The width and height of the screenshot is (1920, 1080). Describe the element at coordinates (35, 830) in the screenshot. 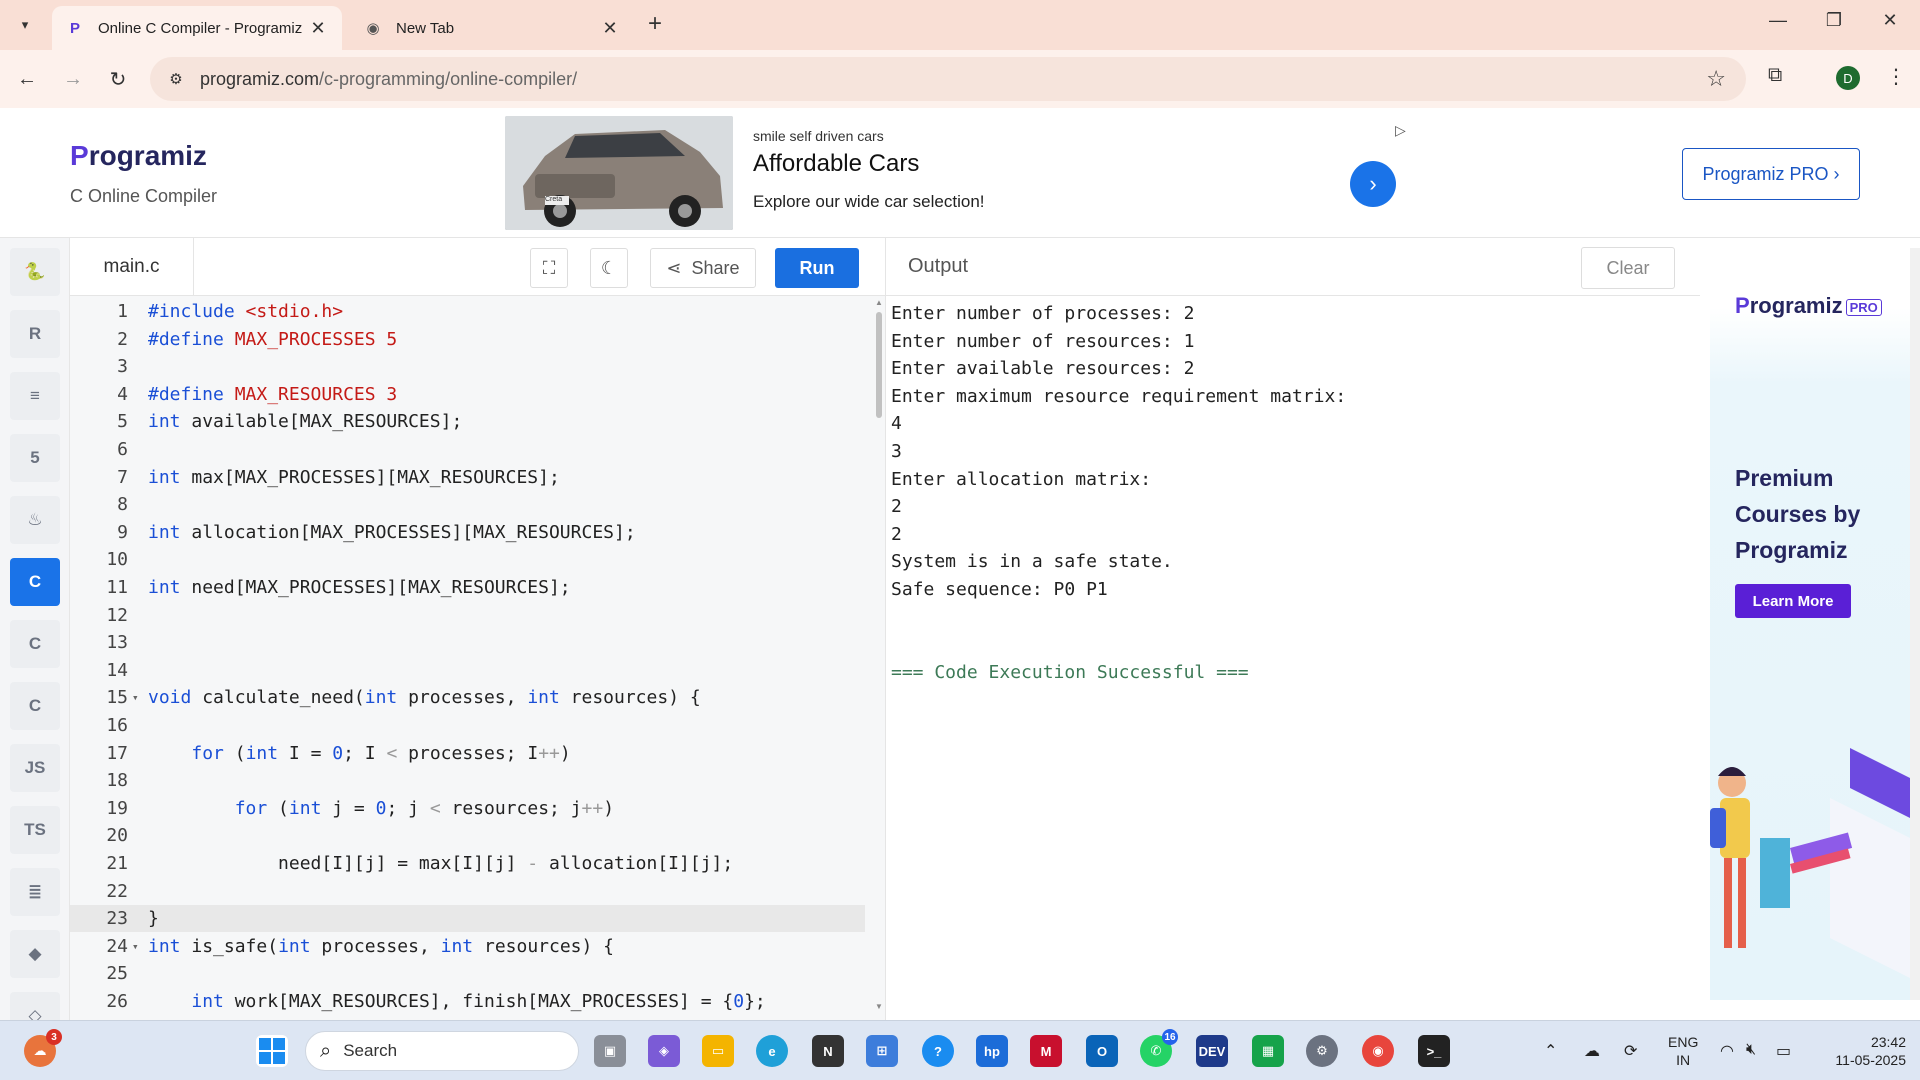

I see `sidebar-item-ts: TS` at that location.